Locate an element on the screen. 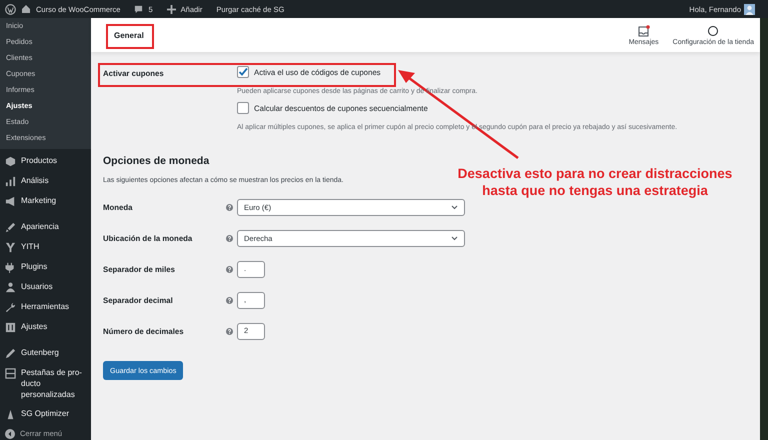 This screenshot has width=768, height=440. menu-item: Productos is located at coordinates (39, 160).